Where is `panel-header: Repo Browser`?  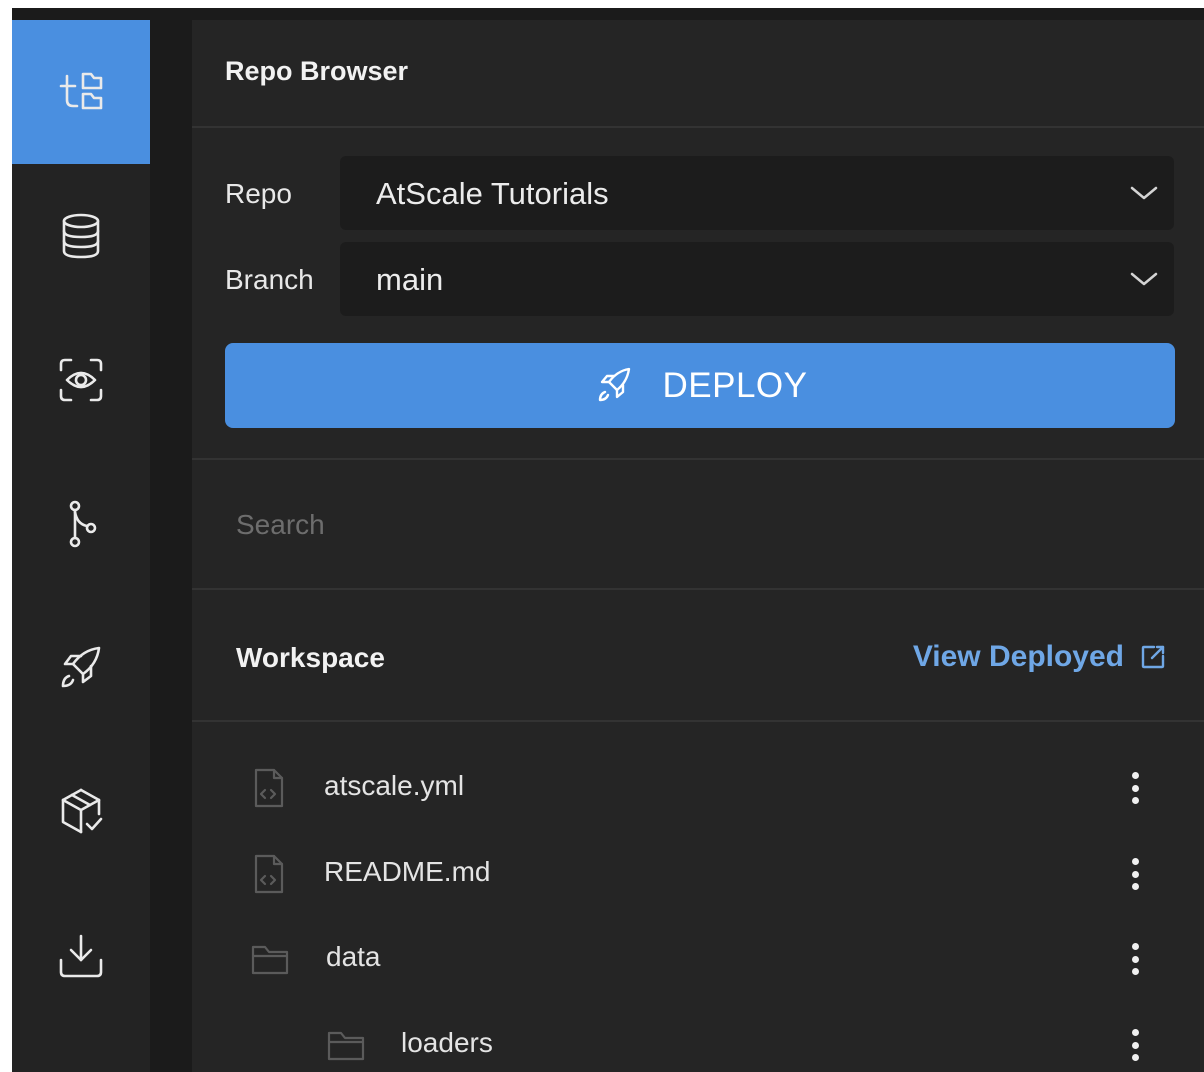 panel-header: Repo Browser is located at coordinates (698, 74).